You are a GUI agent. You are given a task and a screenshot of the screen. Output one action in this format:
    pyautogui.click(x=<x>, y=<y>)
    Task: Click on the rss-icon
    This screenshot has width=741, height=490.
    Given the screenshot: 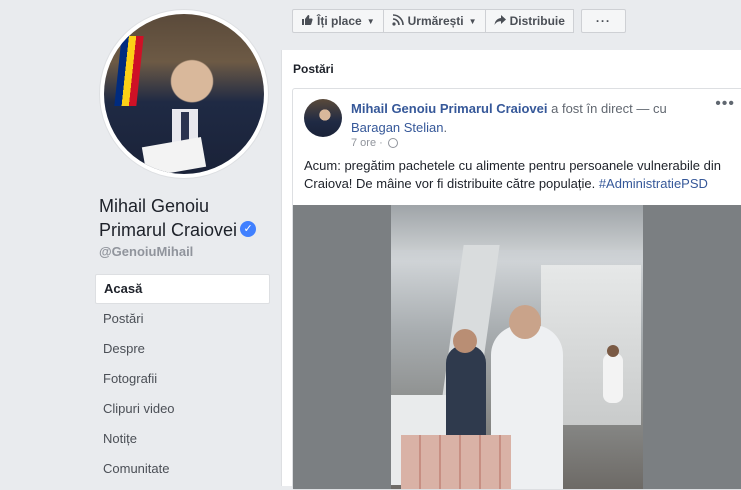 What is the action you would take?
    pyautogui.click(x=398, y=21)
    